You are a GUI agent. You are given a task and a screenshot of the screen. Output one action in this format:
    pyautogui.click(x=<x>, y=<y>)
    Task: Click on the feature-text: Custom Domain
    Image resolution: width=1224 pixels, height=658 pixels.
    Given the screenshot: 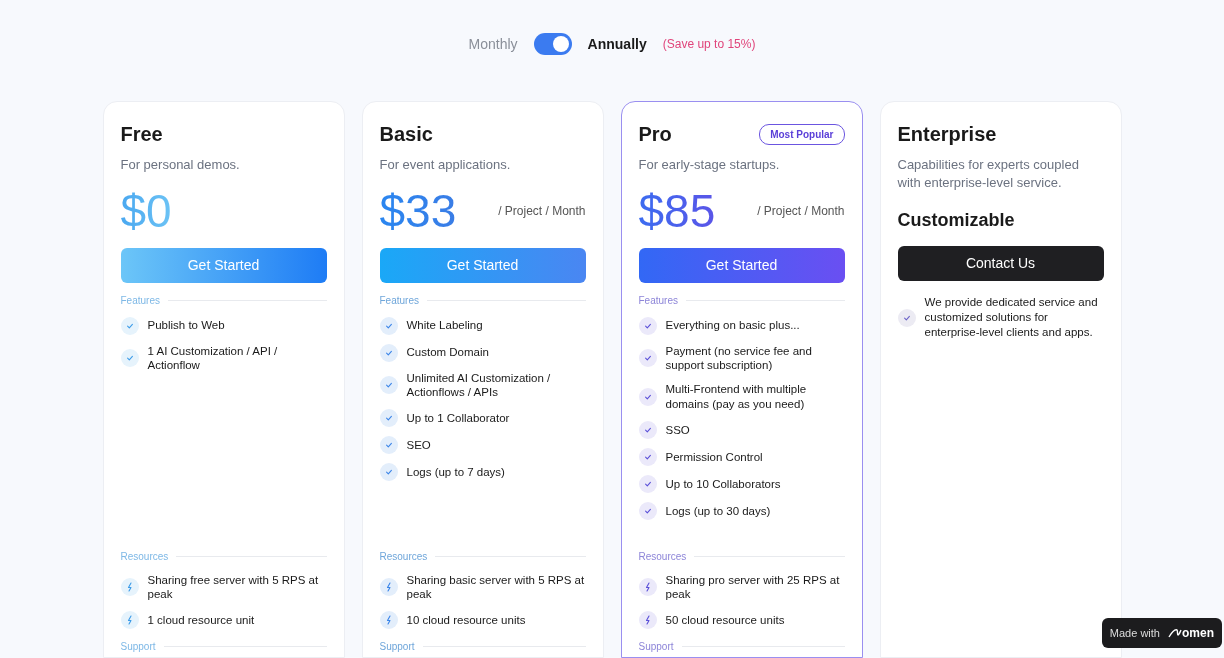 What is the action you would take?
    pyautogui.click(x=447, y=352)
    